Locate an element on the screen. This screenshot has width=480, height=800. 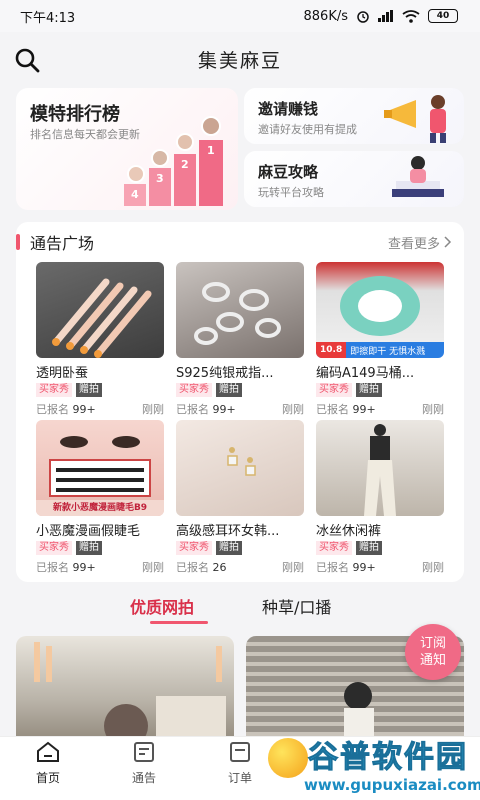
ranking-podium-illustration is located at coordinates (173, 161).